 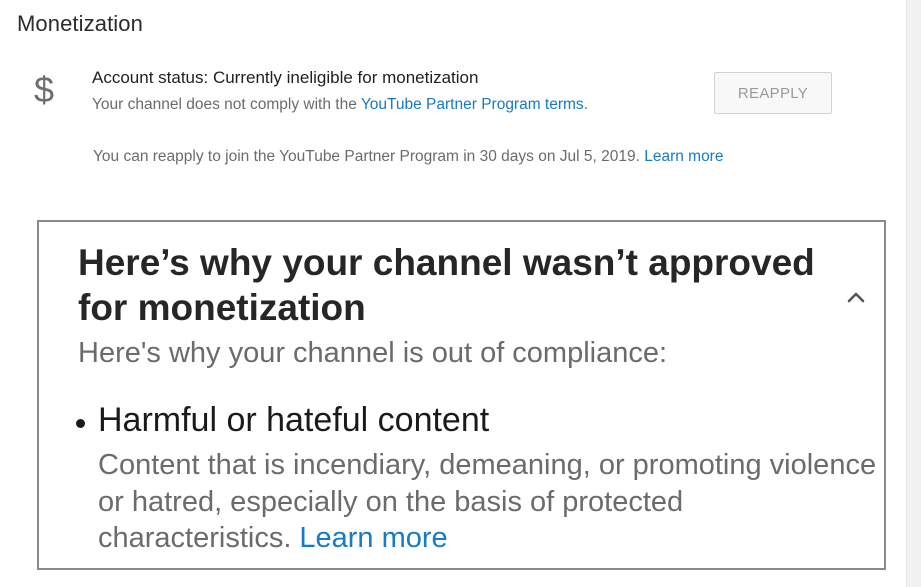 I want to click on scrollbar, so click(x=913, y=293).